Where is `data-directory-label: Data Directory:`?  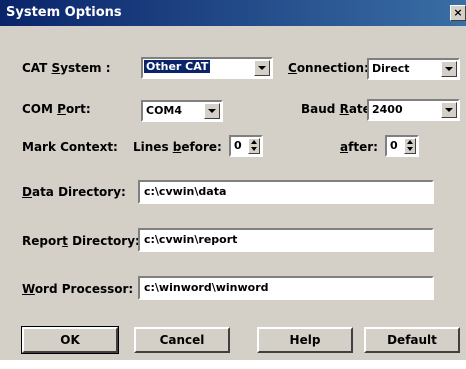 data-directory-label: Data Directory: is located at coordinates (74, 192).